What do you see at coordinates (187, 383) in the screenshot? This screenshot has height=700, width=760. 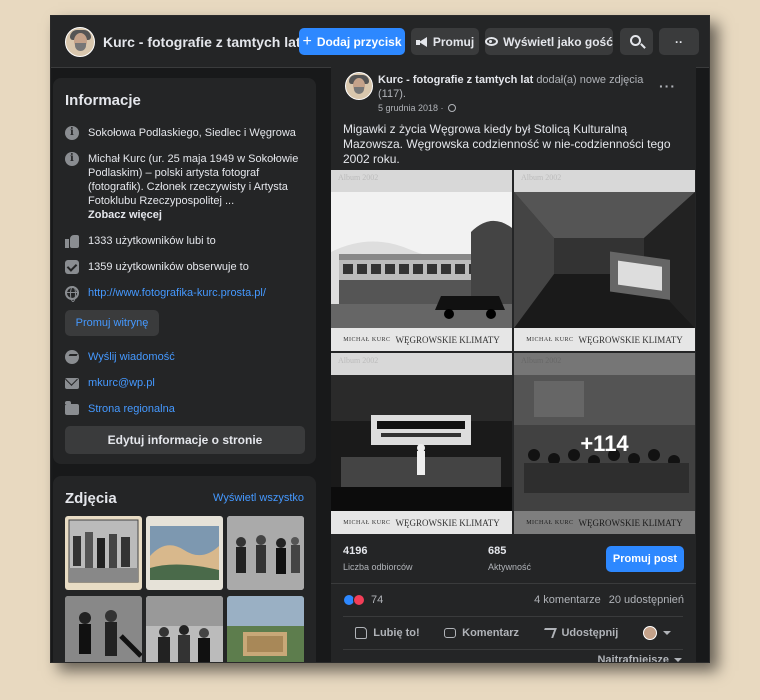 I see `email-row: mkurc@wp.pl` at bounding box center [187, 383].